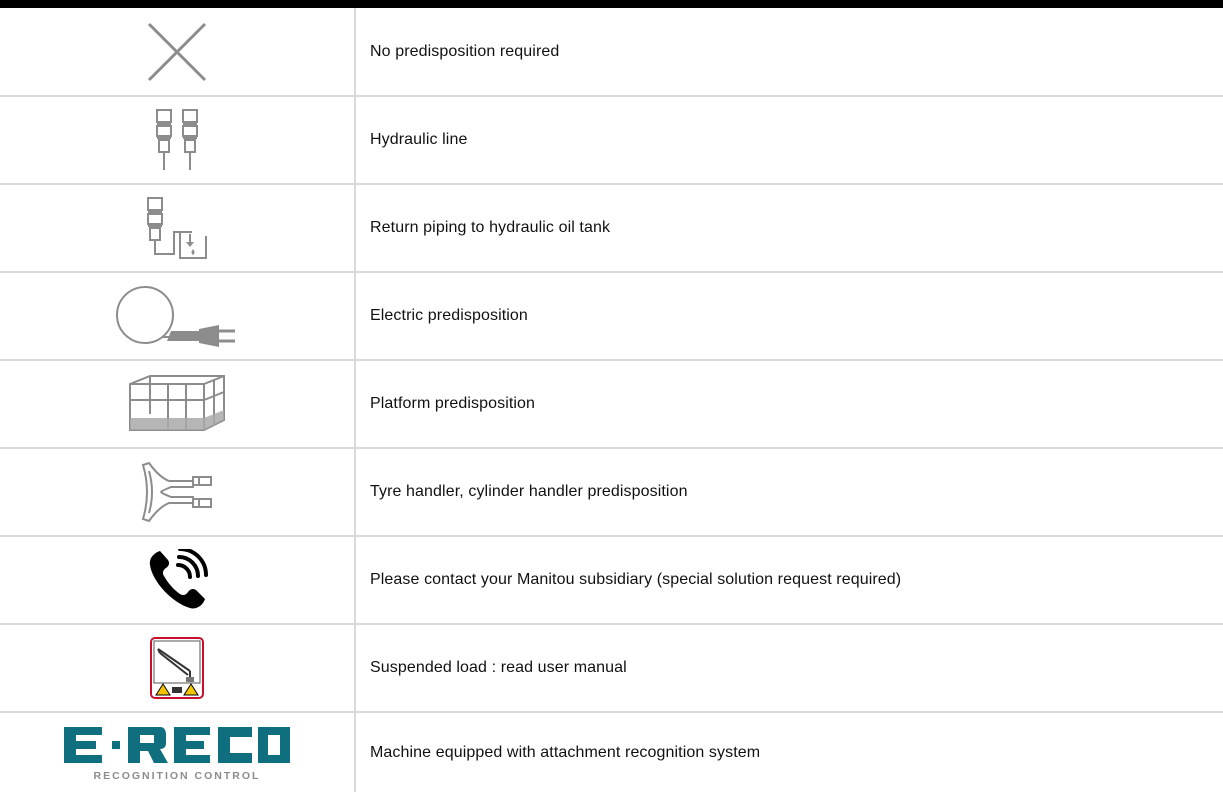 The width and height of the screenshot is (1223, 796). What do you see at coordinates (177, 776) in the screenshot?
I see `ereco-tagline: RECOGNITION CONTROL` at bounding box center [177, 776].